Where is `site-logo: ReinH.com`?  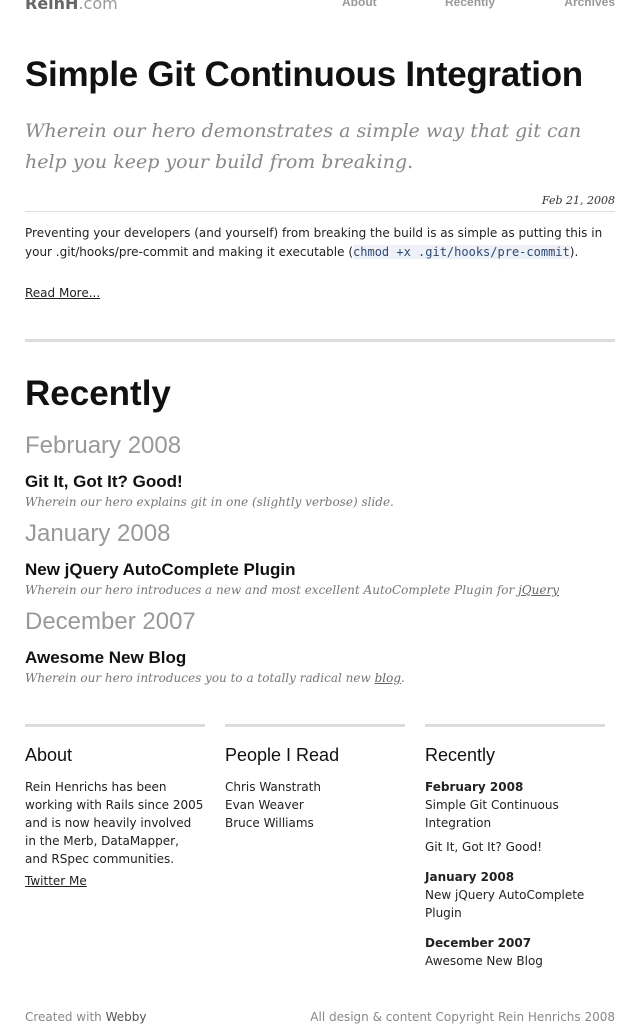 site-logo: ReinH.com is located at coordinates (71, 6).